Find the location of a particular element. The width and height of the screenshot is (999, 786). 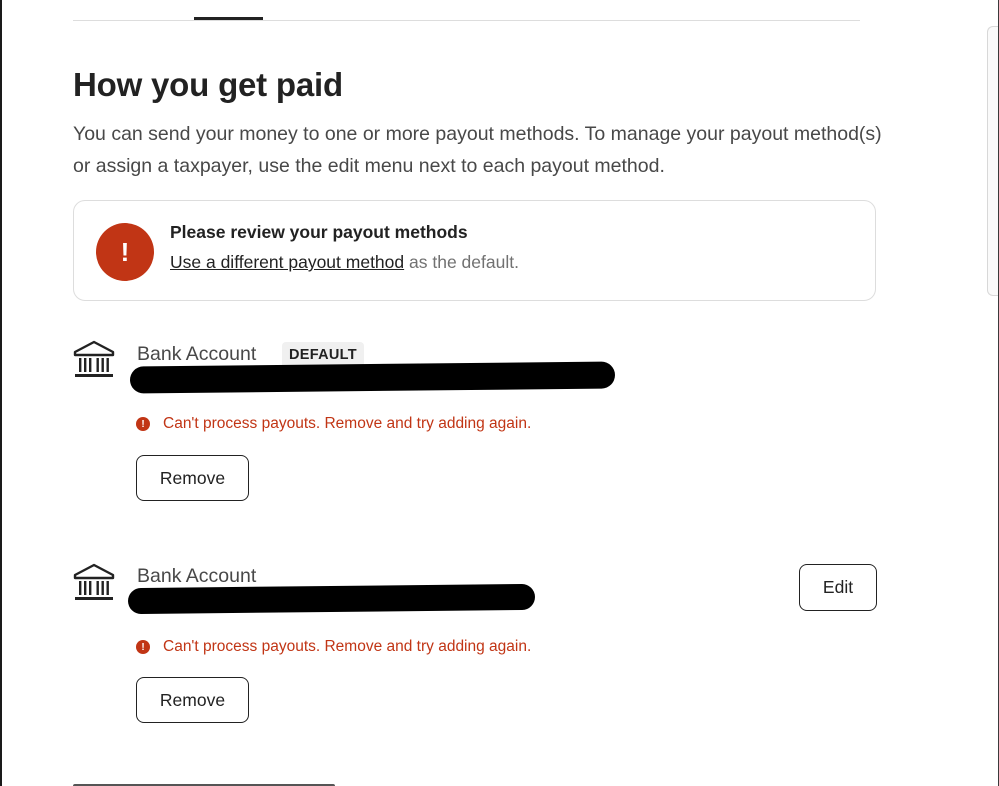

tab-bar-divider is located at coordinates (466, 20).